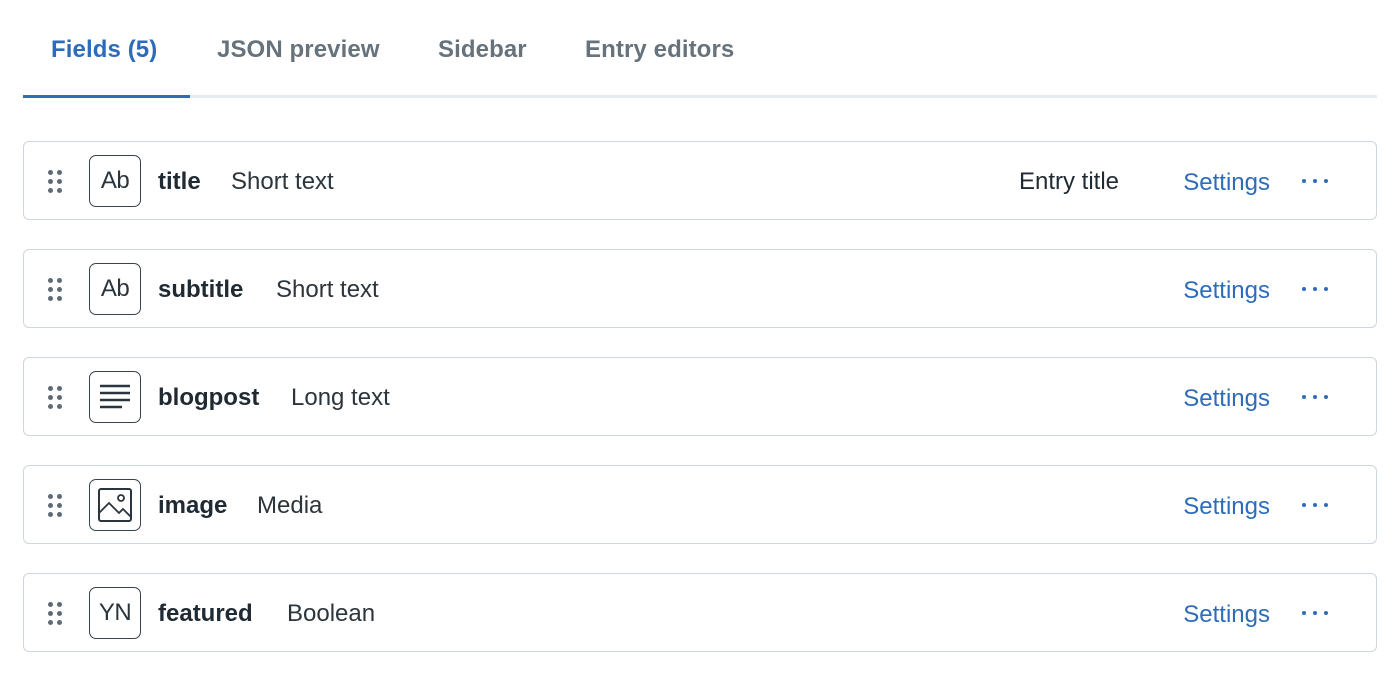  I want to click on boolean-icon: YN, so click(115, 613).